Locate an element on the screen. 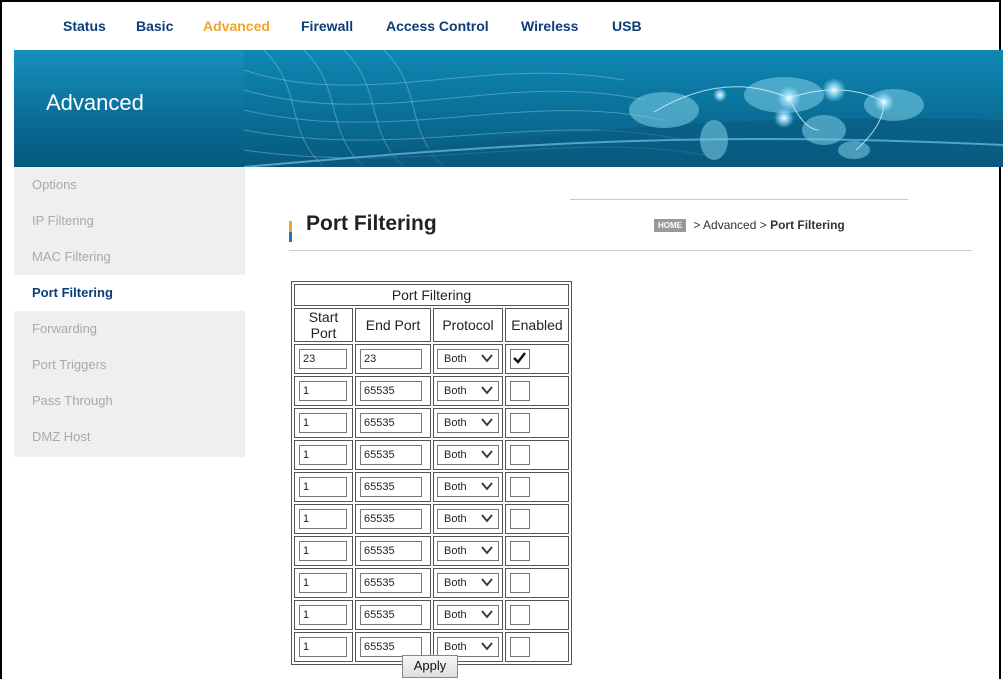  sidebar-item-ip-filtering: IP Filtering is located at coordinates (129, 221).